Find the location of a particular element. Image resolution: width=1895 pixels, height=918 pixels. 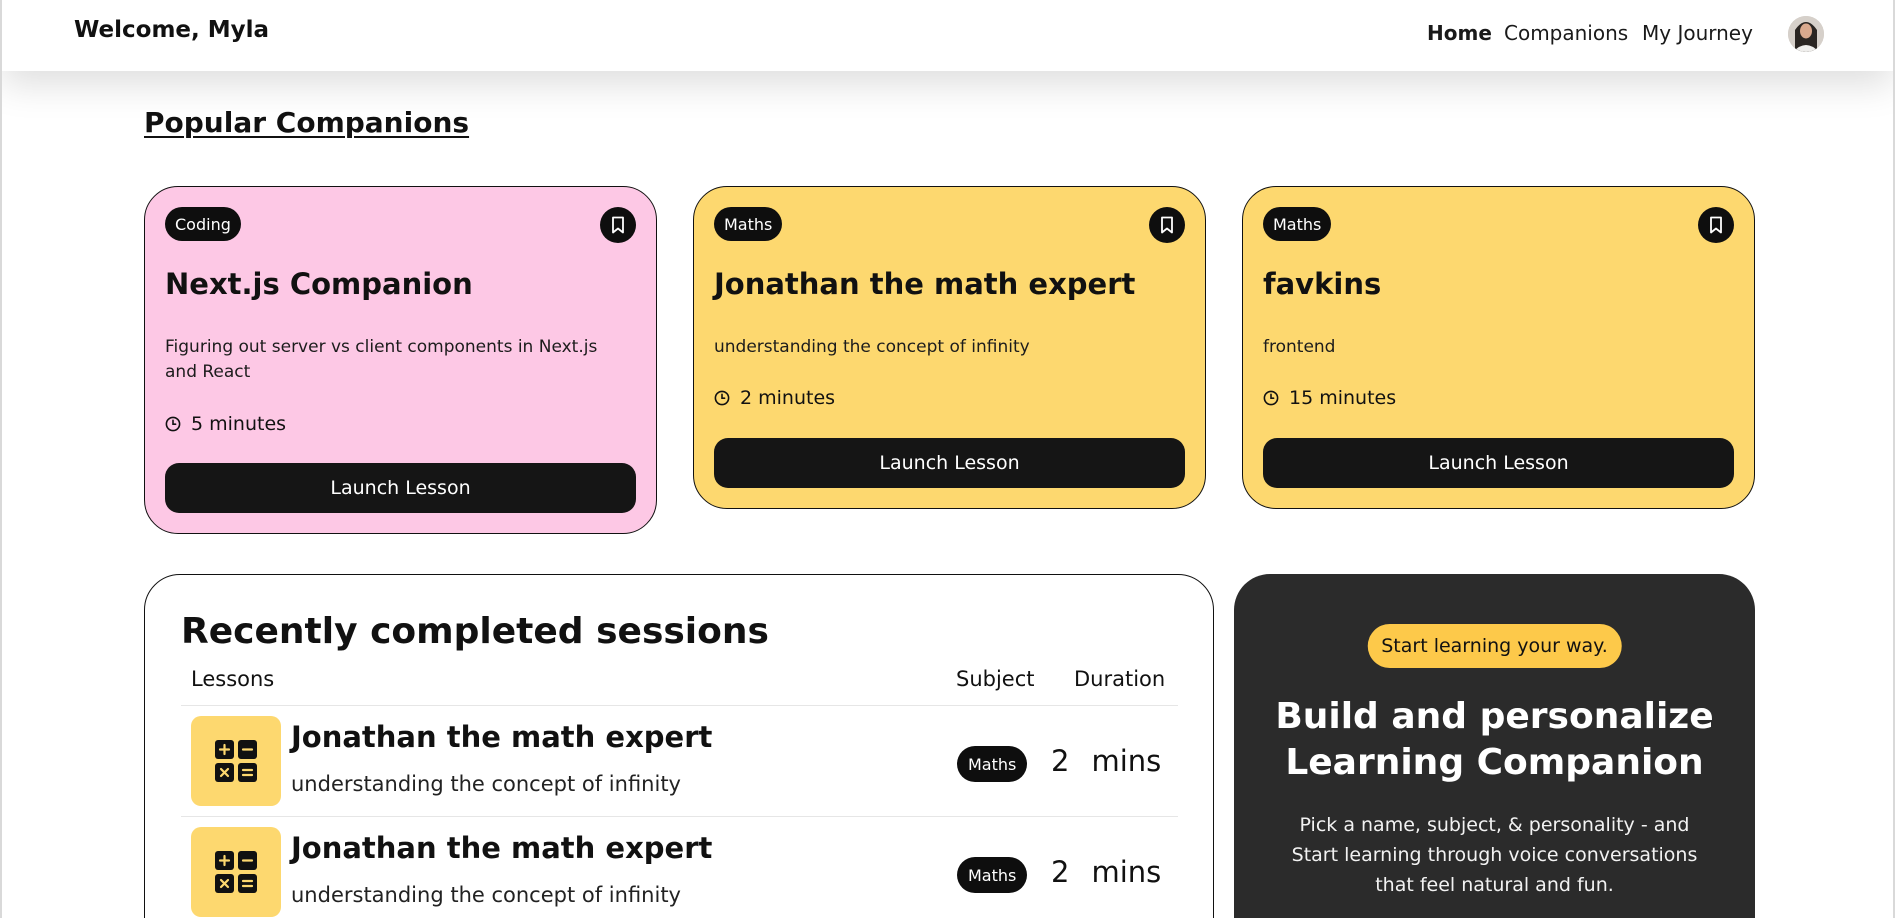

nav-home-link: Home is located at coordinates (1459, 33).